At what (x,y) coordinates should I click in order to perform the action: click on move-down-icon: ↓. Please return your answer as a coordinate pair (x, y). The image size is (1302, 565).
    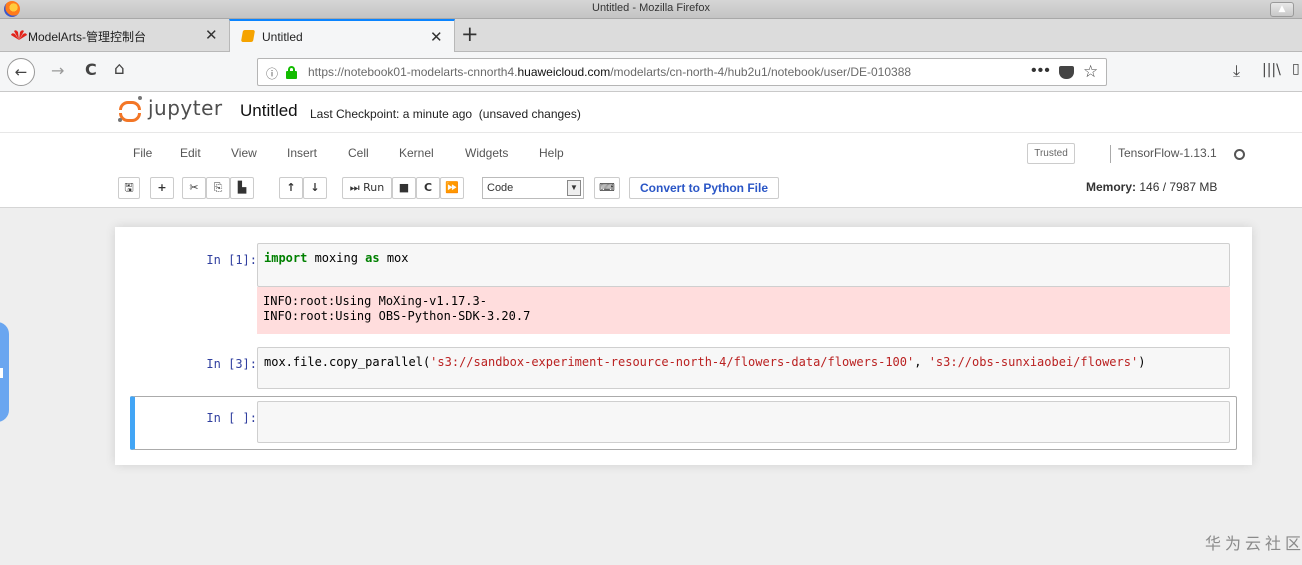
    Looking at the image, I should click on (315, 188).